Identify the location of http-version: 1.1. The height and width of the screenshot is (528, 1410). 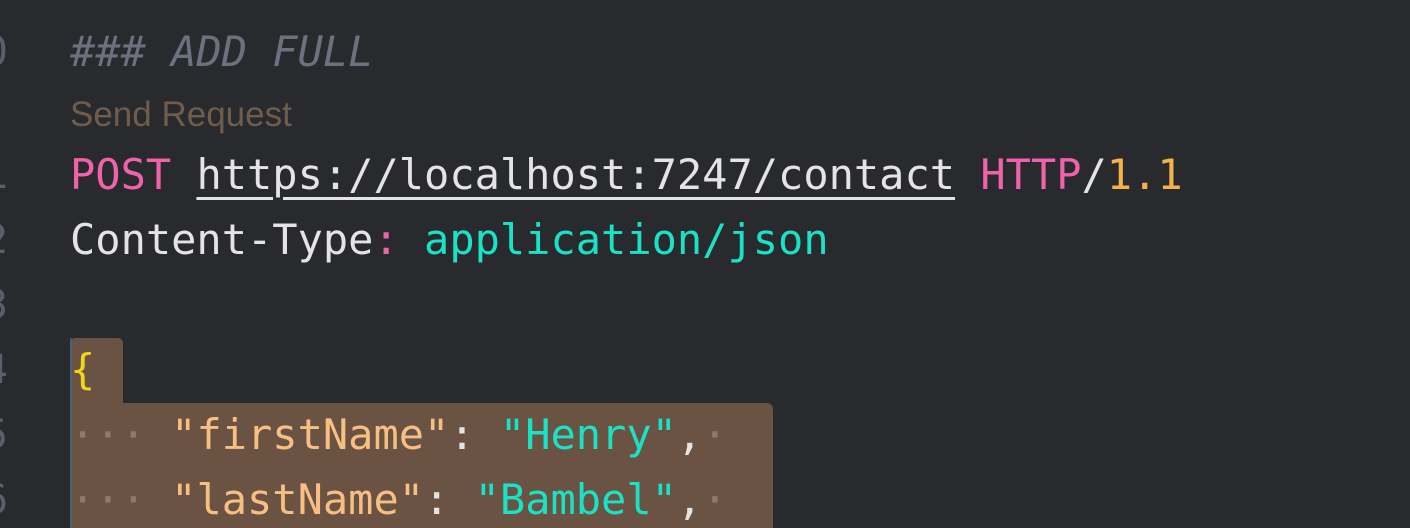
(1144, 174).